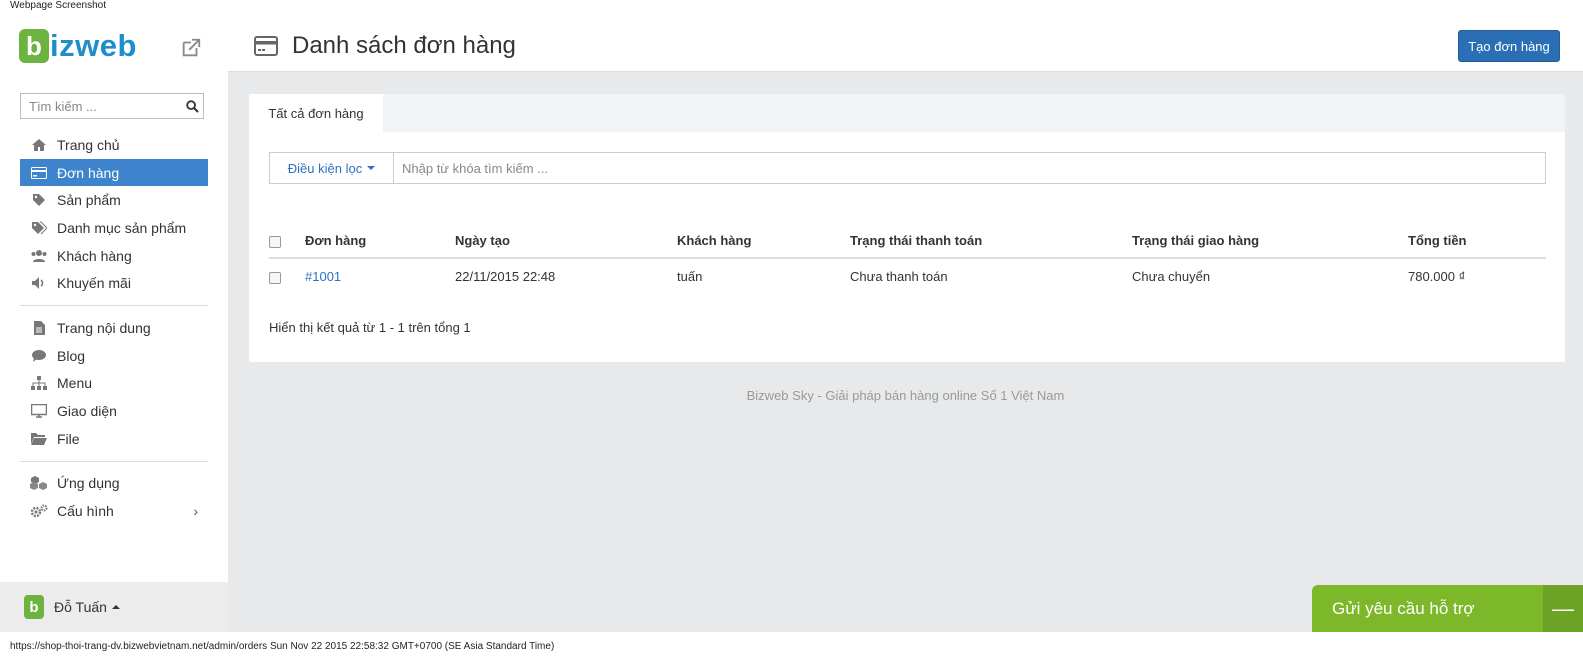 This screenshot has height=658, width=1583. Describe the element at coordinates (380, 276) in the screenshot. I see `order-id-cell: #1001` at that location.